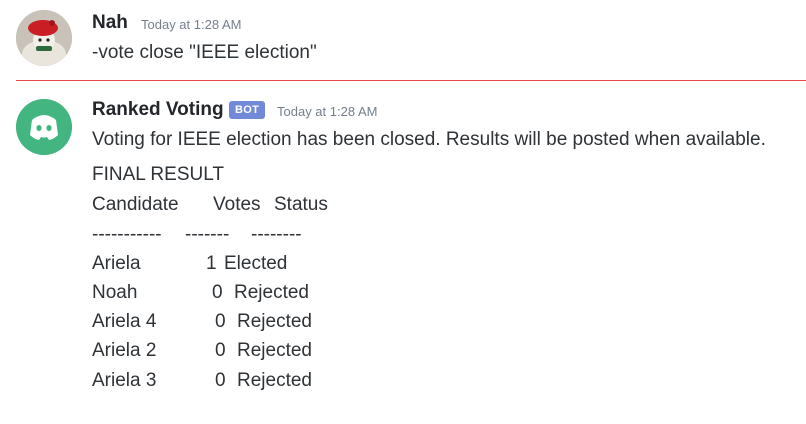  What do you see at coordinates (327, 111) in the screenshot?
I see `bot-message-timestamp: Today at 1:28 AM` at bounding box center [327, 111].